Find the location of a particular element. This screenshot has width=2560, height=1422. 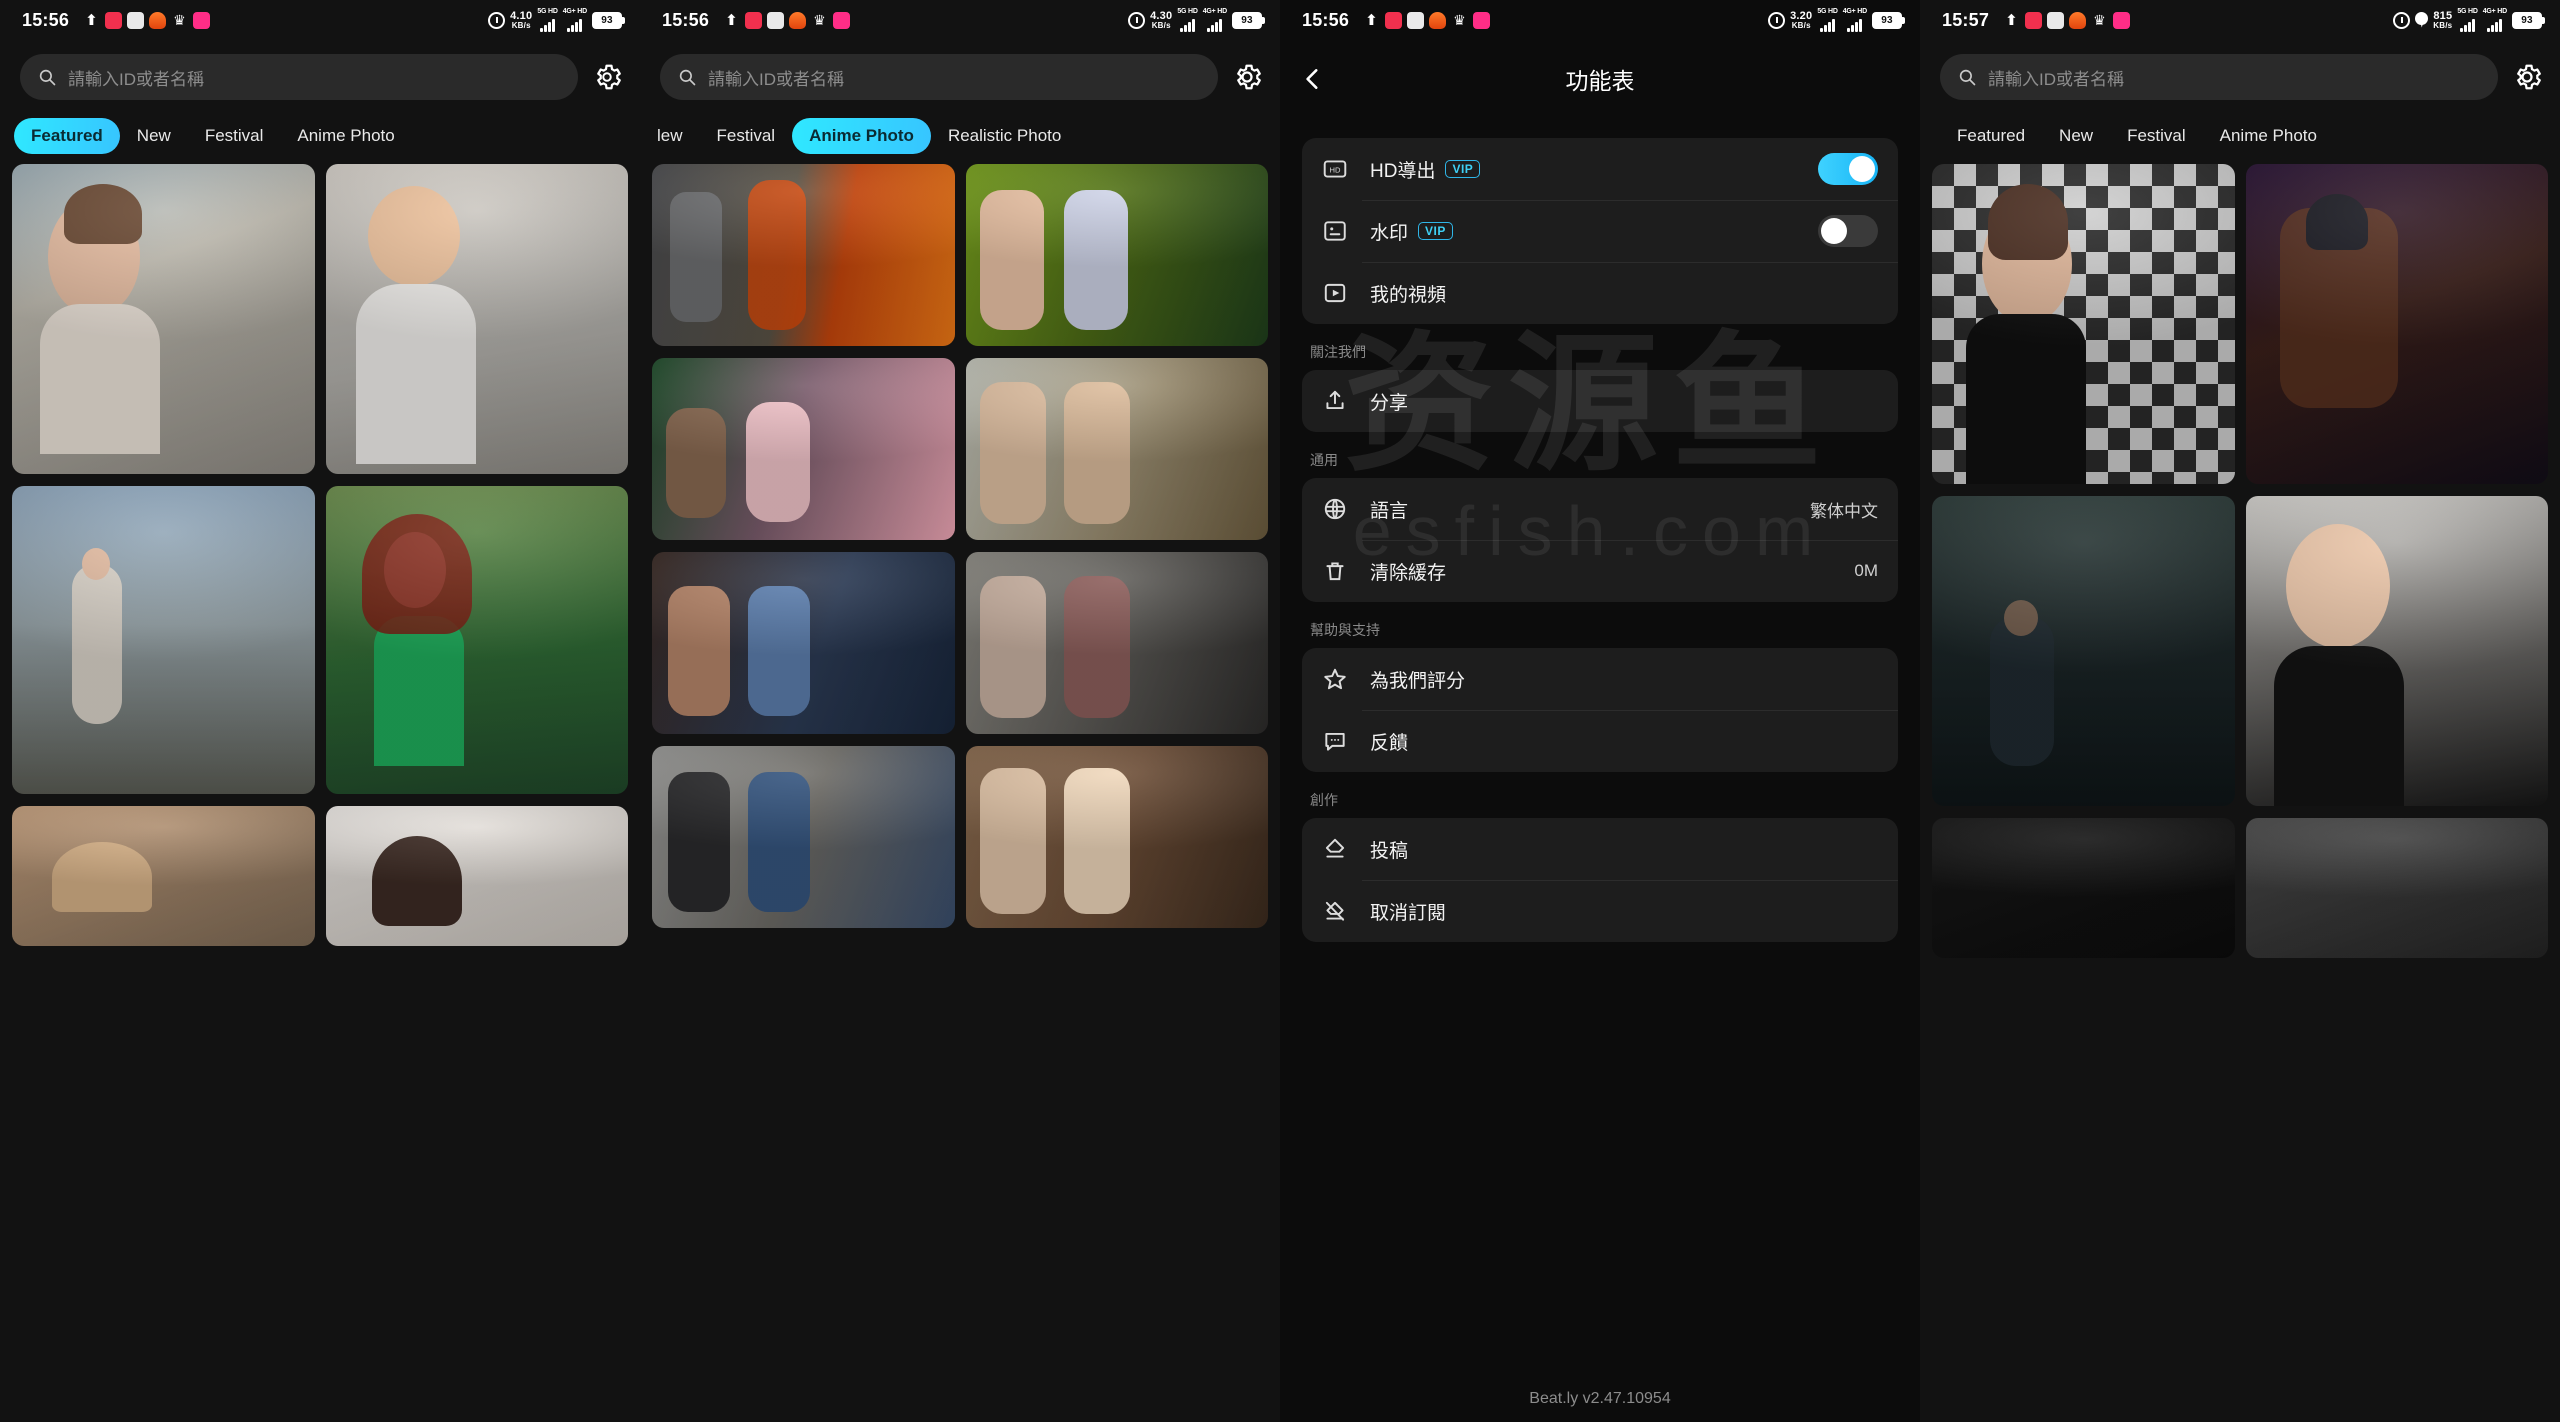

status-time: 15:56 is located at coordinates (686, 19).